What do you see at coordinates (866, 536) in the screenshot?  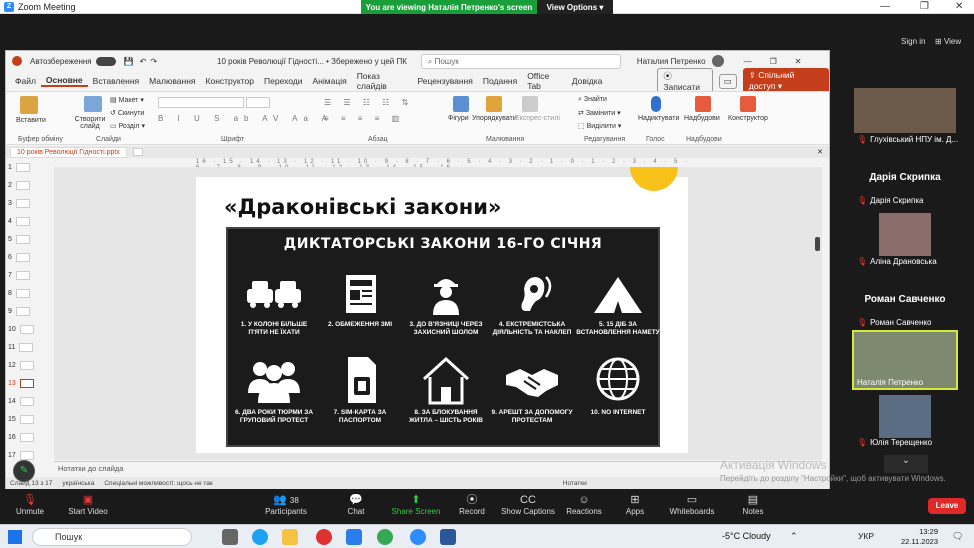 I see `language-indicator: УКР` at bounding box center [866, 536].